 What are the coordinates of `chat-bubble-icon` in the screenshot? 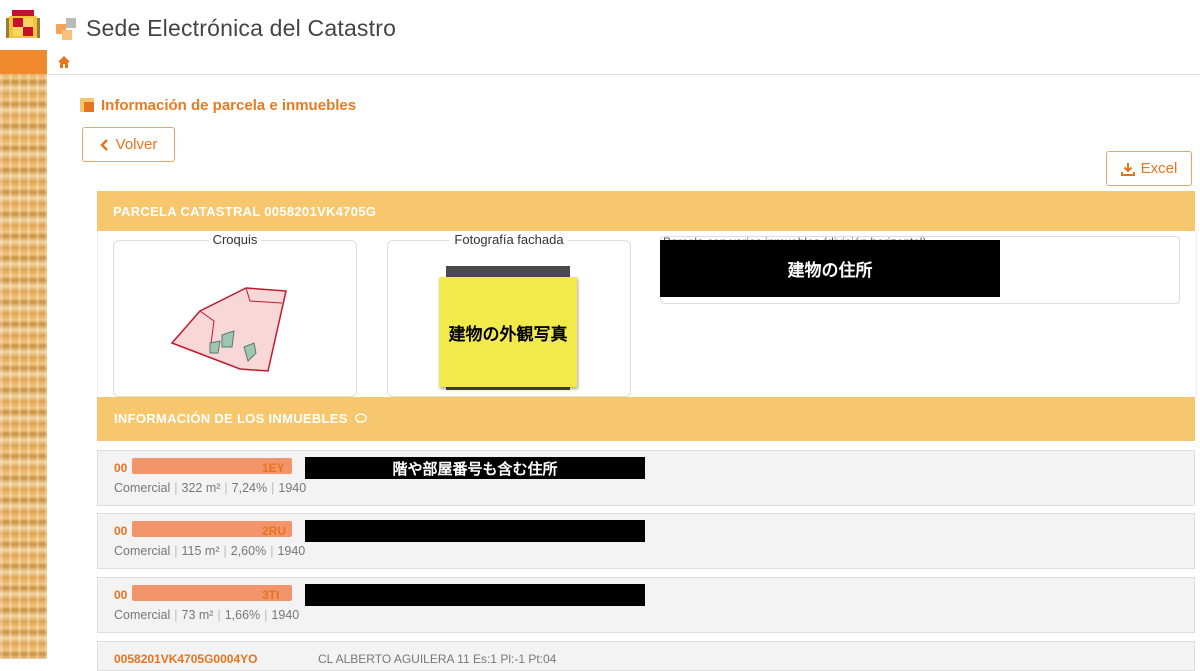 It's located at (360, 418).